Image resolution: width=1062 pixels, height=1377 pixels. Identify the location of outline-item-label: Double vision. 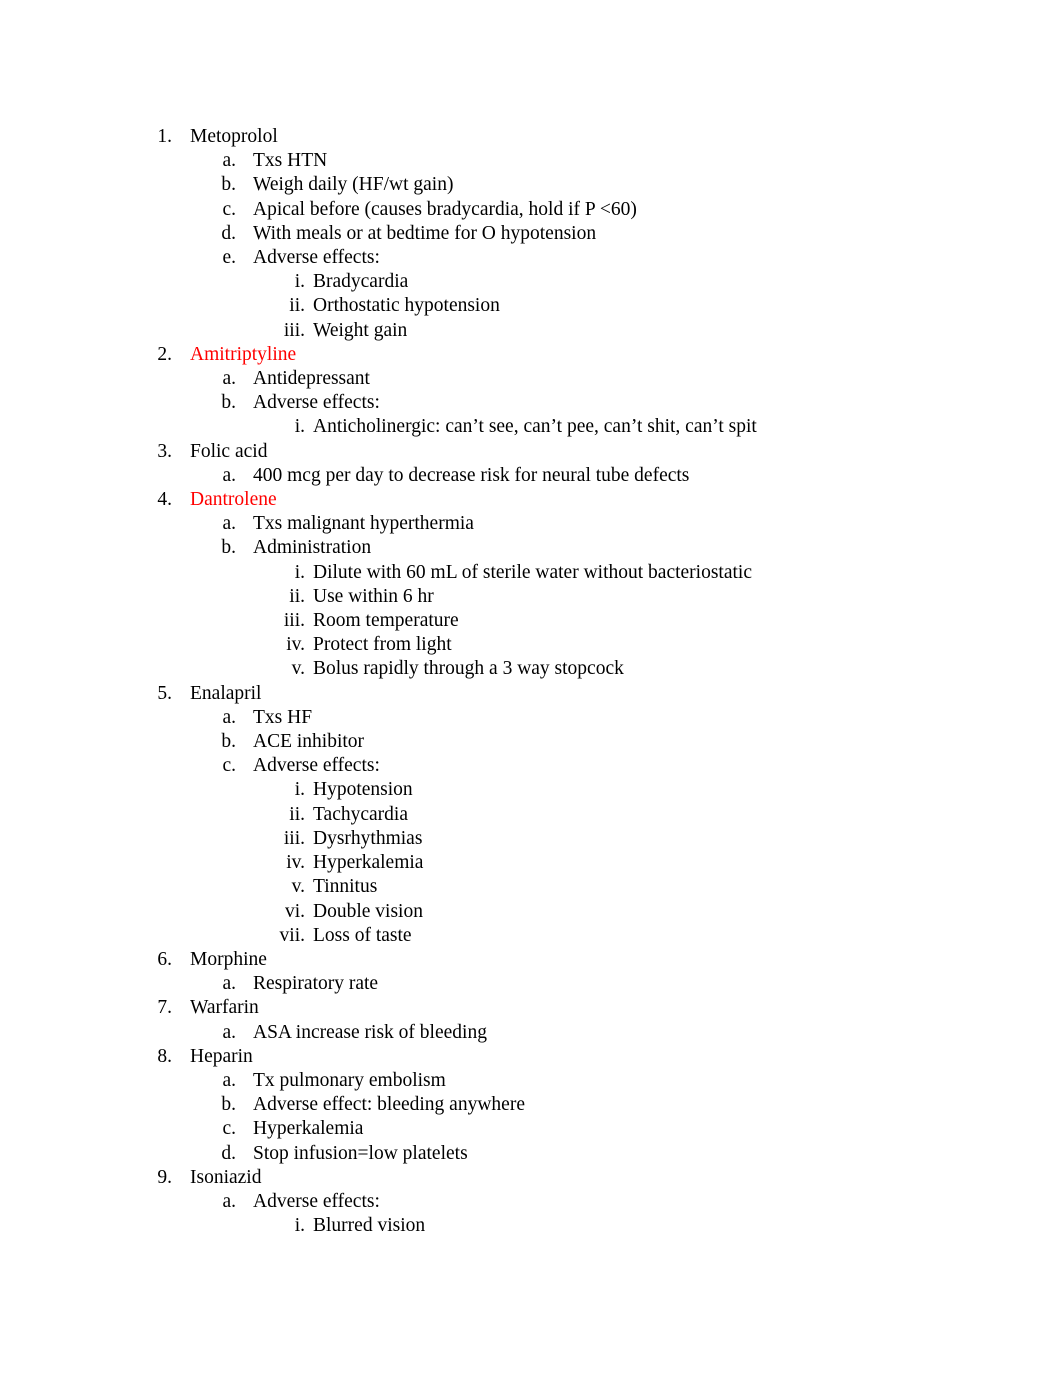
(368, 911).